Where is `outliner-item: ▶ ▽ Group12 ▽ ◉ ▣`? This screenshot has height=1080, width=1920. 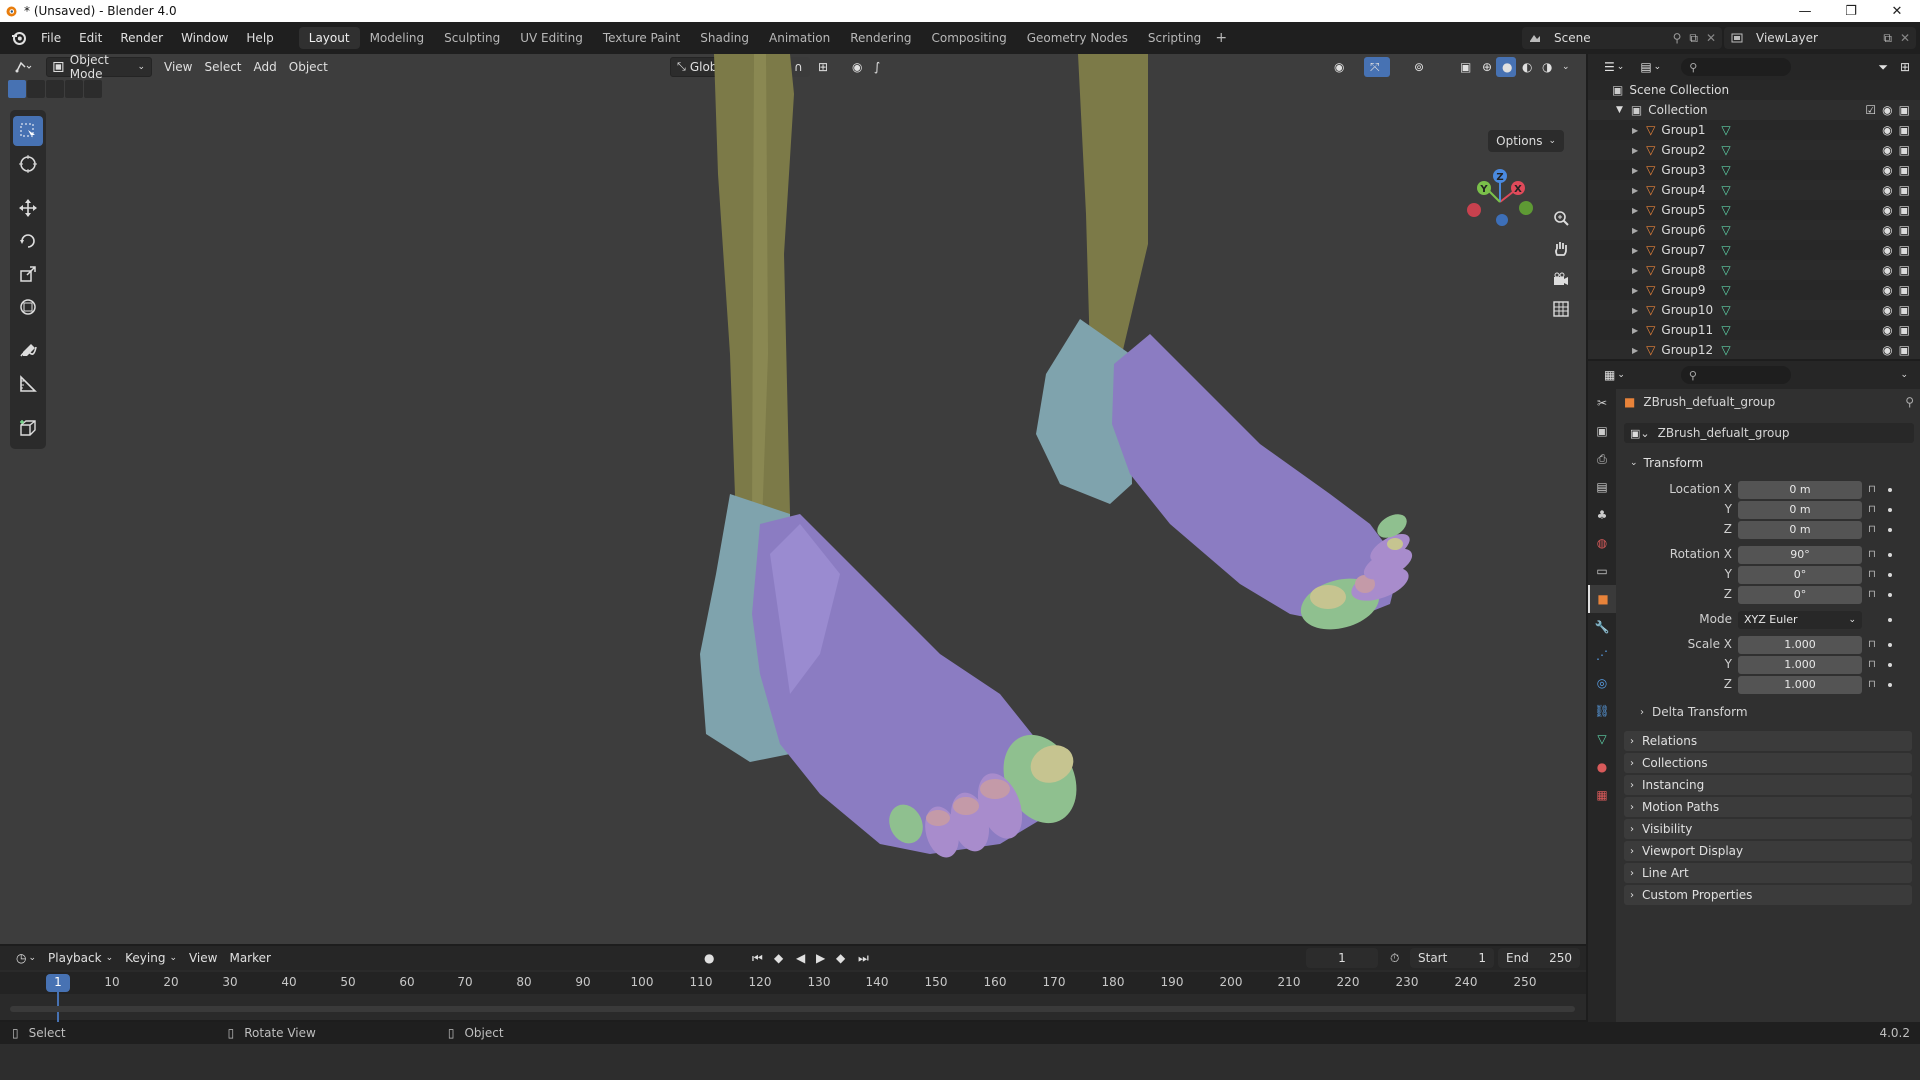
outliner-item: ▶ ▽ Group12 ▽ ◉ ▣ is located at coordinates (1754, 349).